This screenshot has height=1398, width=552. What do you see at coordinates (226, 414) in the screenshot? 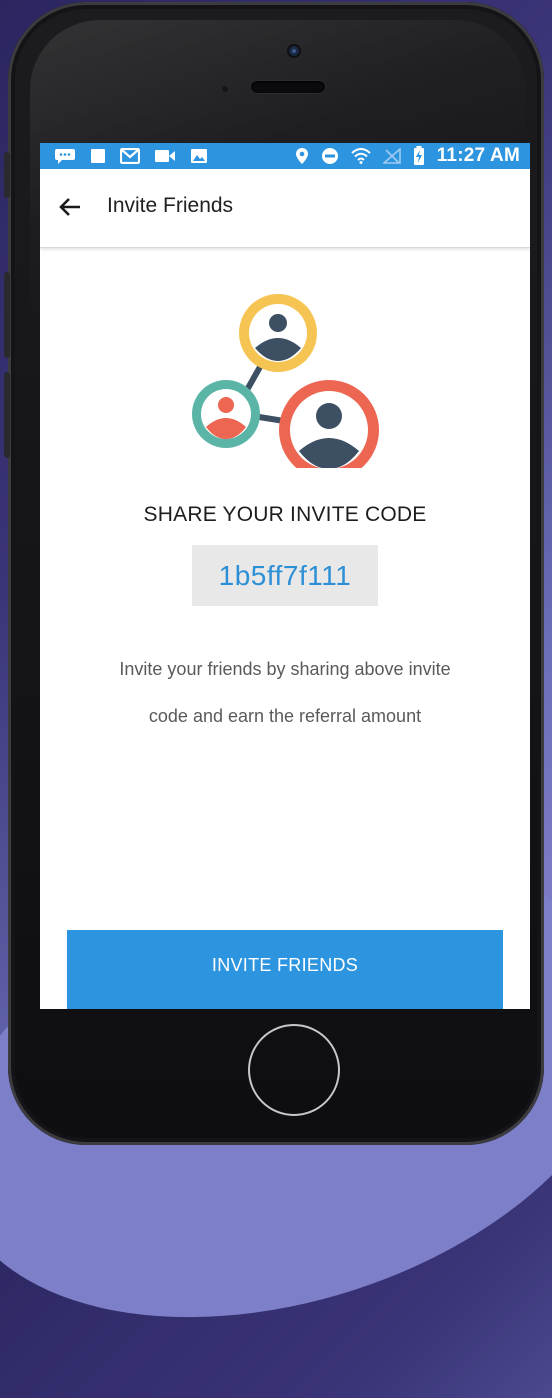
I see `avatar-teal` at bounding box center [226, 414].